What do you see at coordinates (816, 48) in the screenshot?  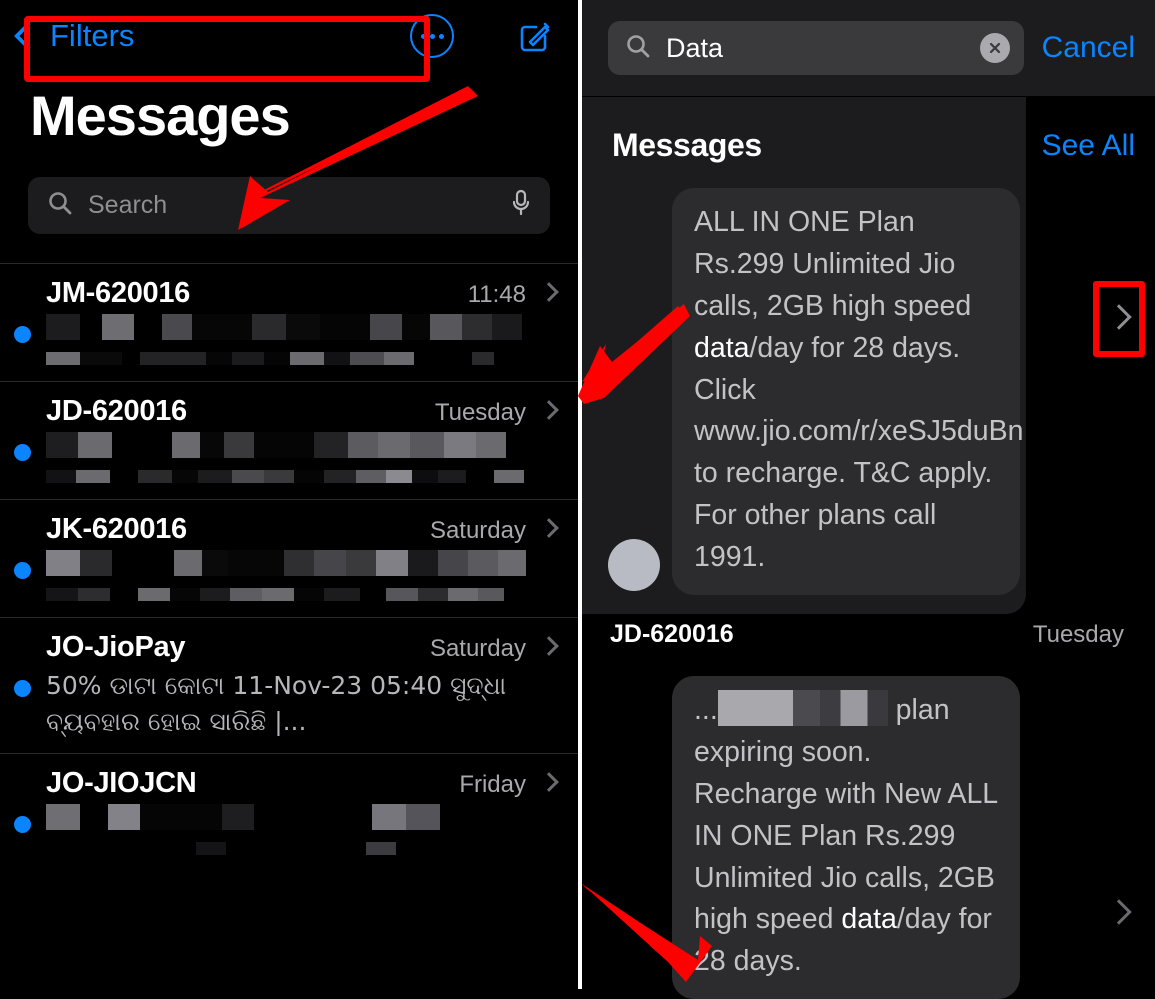 I see `search-input: Data` at bounding box center [816, 48].